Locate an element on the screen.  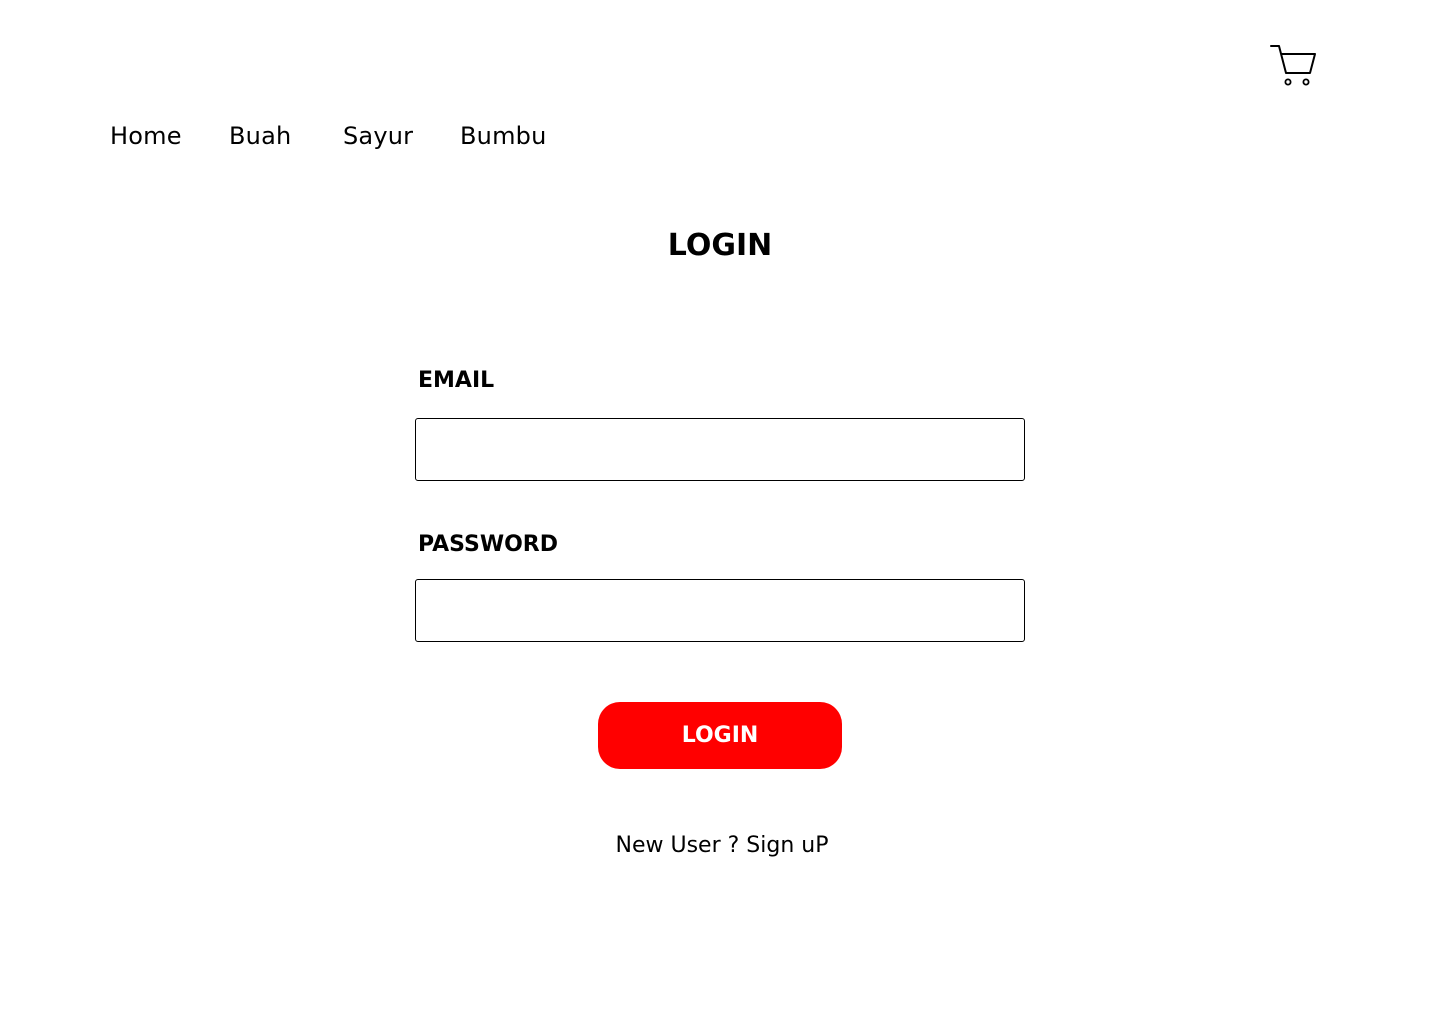
signup-link: New User ? Sign uP is located at coordinates (720, 846).